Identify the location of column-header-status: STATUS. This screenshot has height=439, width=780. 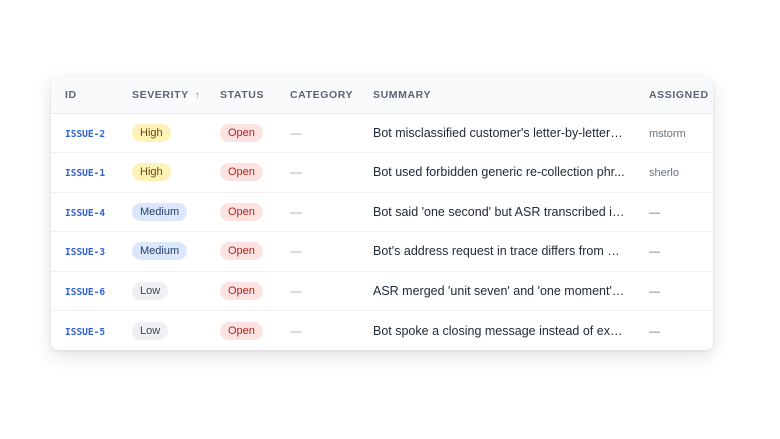
(255, 95).